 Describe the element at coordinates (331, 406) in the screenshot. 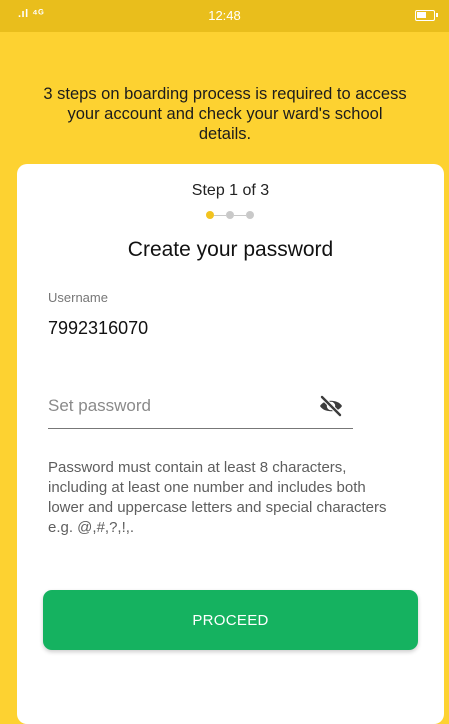

I see `eye-off-icon` at that location.